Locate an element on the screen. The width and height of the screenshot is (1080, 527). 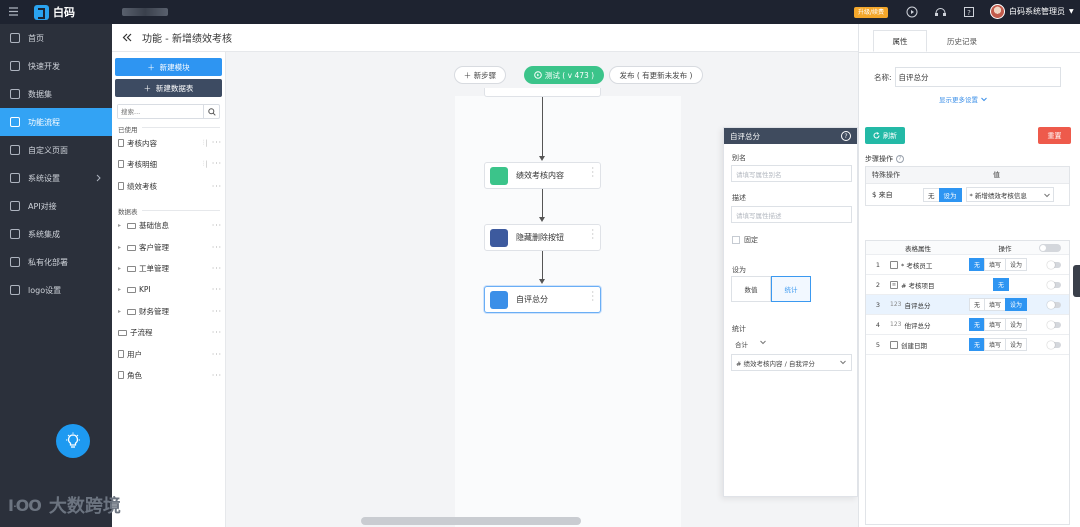
fixed-checkbox: 固定 is located at coordinates (745, 240).